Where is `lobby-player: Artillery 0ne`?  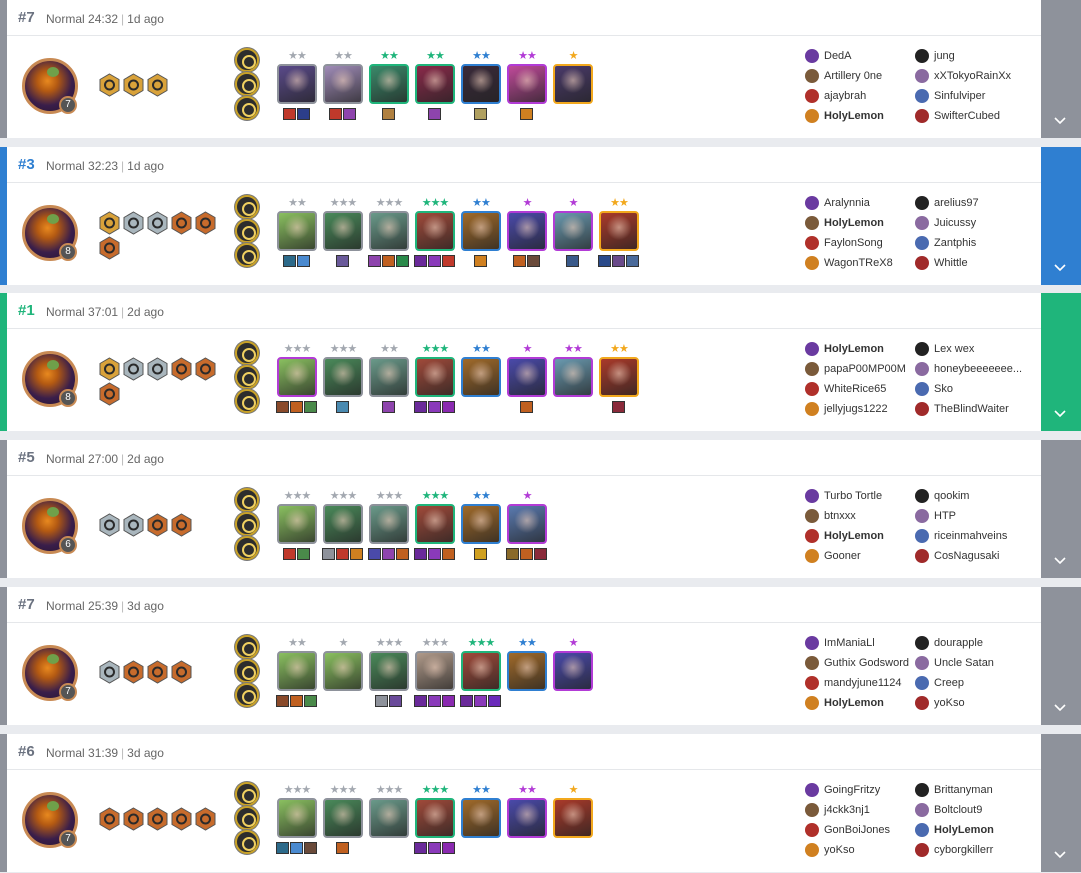
lobby-player: Artillery 0ne is located at coordinates (843, 76).